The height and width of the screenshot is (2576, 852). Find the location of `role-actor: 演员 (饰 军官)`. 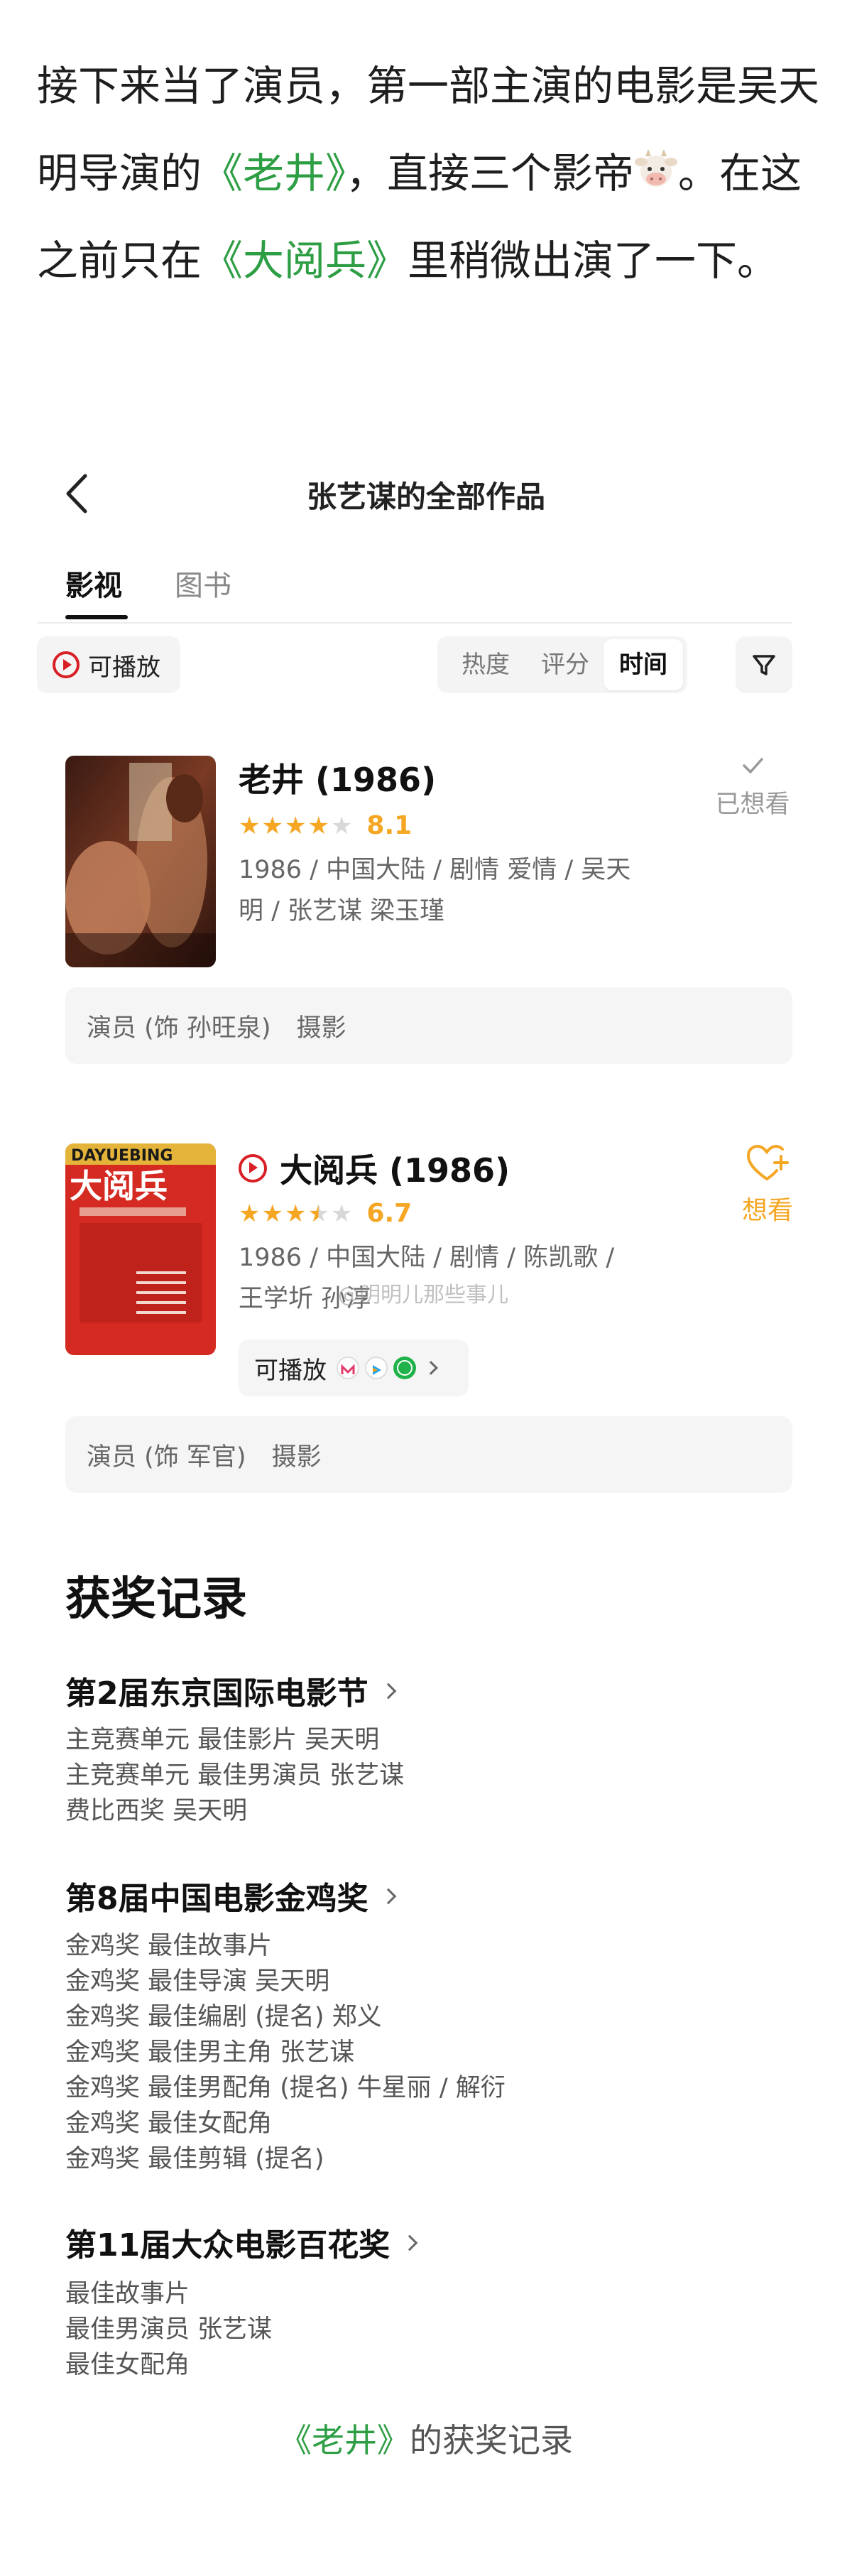

role-actor: 演员 (饰 军官) is located at coordinates (166, 1457).